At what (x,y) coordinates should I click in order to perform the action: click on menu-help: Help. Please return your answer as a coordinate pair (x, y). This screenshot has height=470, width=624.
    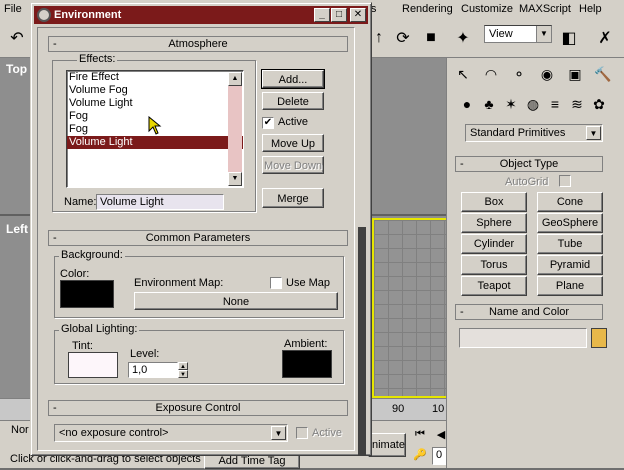
    Looking at the image, I should click on (590, 9).